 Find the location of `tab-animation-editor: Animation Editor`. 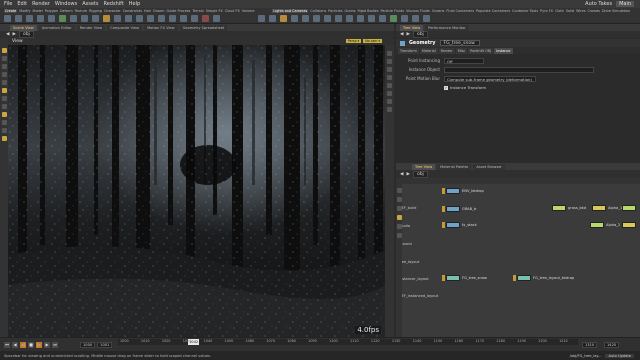

tab-animation-editor: Animation Editor is located at coordinates (56, 27).